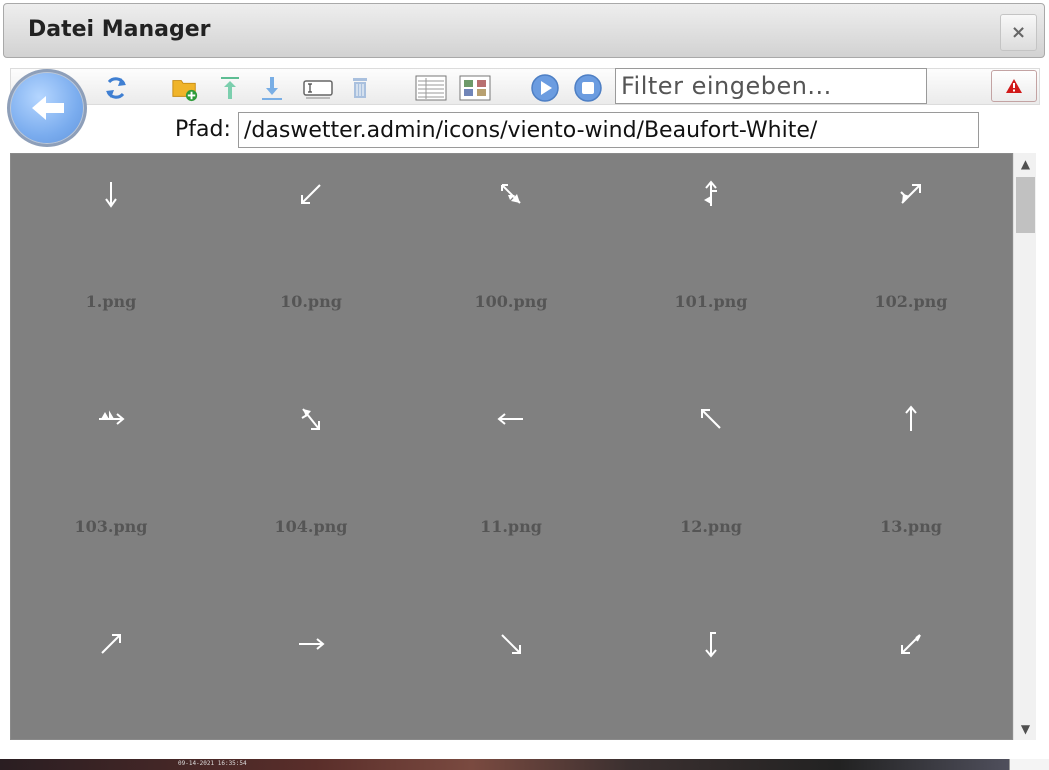  I want to click on file-item: 12.png, so click(711, 451).